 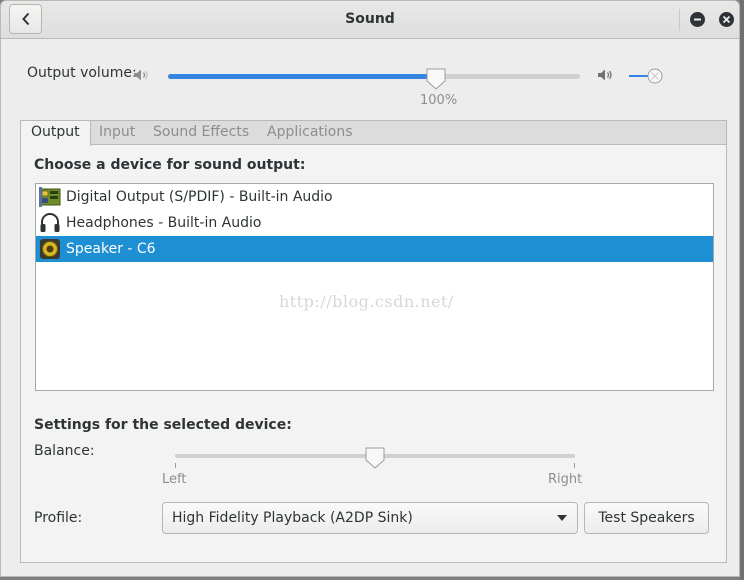 What do you see at coordinates (374, 249) in the screenshot?
I see `device-row-speaker: Speaker - C6` at bounding box center [374, 249].